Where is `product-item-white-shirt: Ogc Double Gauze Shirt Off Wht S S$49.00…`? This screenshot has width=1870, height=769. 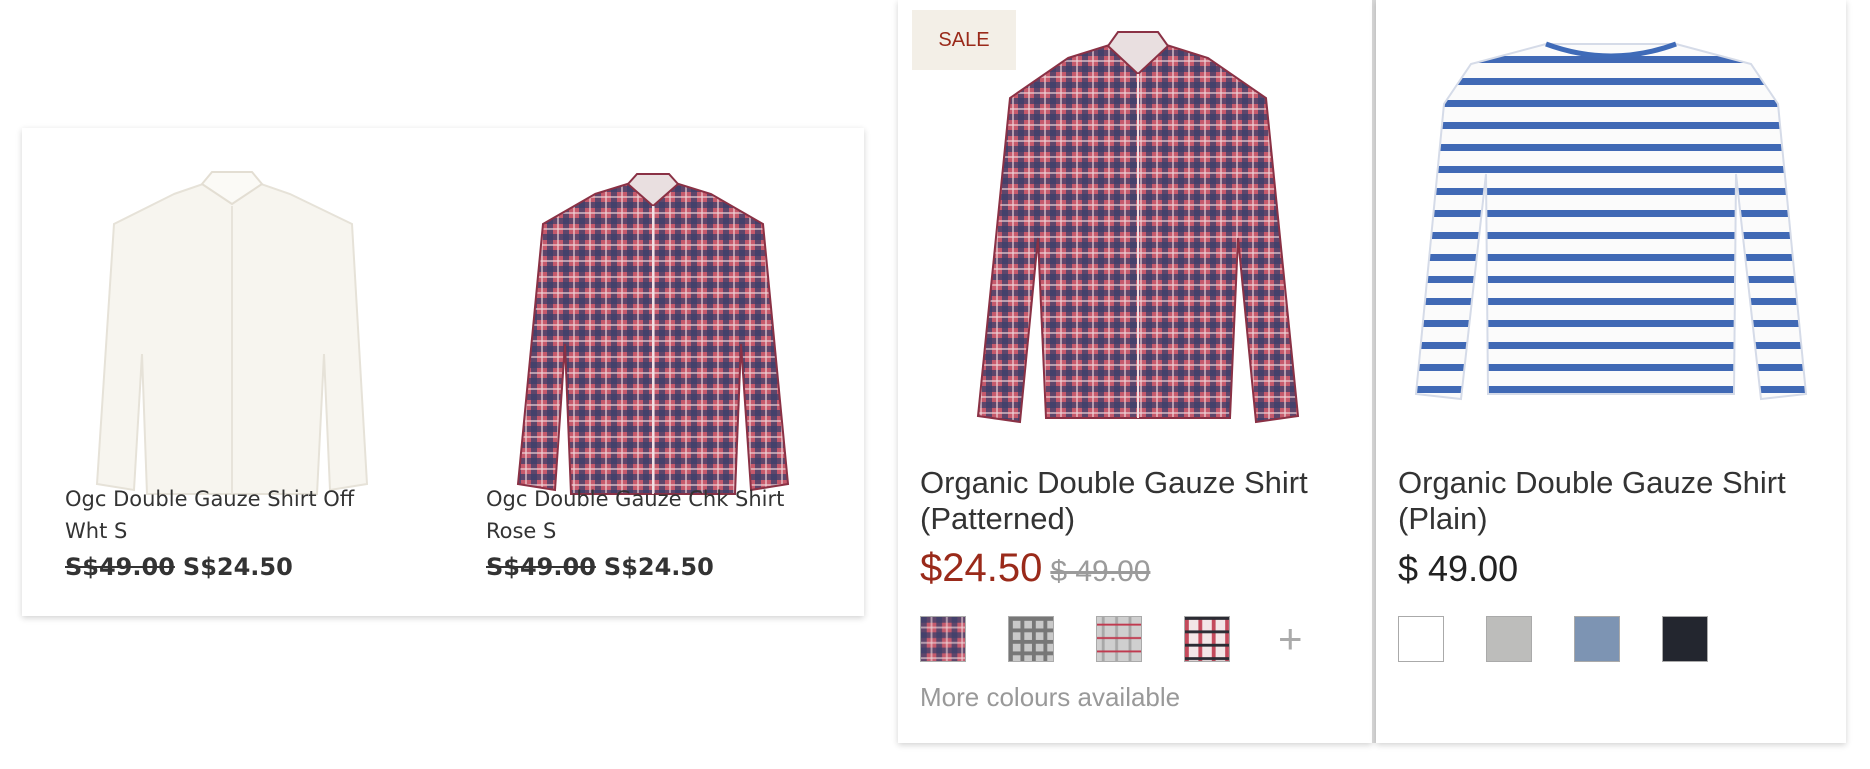 product-item-white-shirt: Ogc Double Gauze Shirt Off Wht S S$49.00… is located at coordinates (232, 372).